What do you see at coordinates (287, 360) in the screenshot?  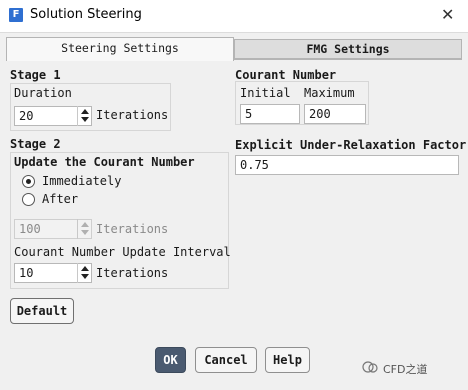 I see `help-button: Help` at bounding box center [287, 360].